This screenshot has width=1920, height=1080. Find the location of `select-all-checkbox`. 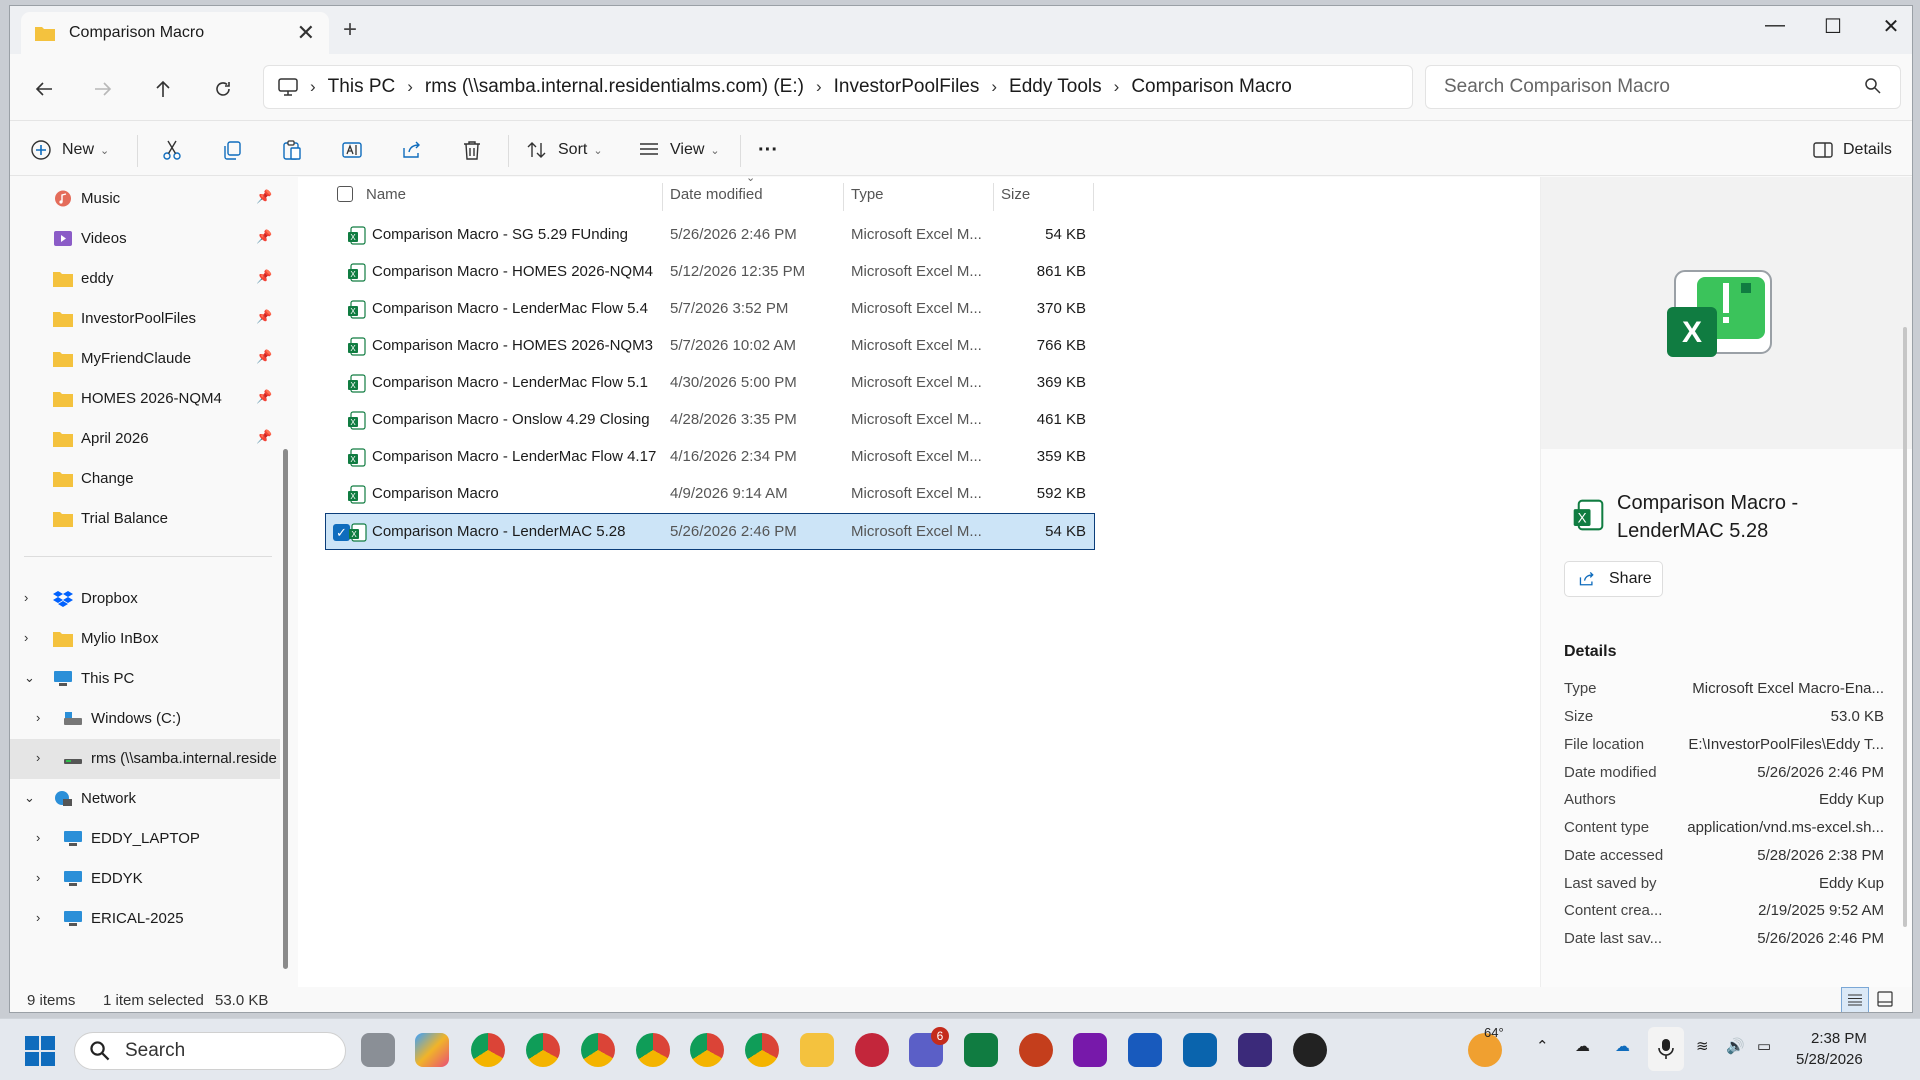

select-all-checkbox is located at coordinates (345, 194).